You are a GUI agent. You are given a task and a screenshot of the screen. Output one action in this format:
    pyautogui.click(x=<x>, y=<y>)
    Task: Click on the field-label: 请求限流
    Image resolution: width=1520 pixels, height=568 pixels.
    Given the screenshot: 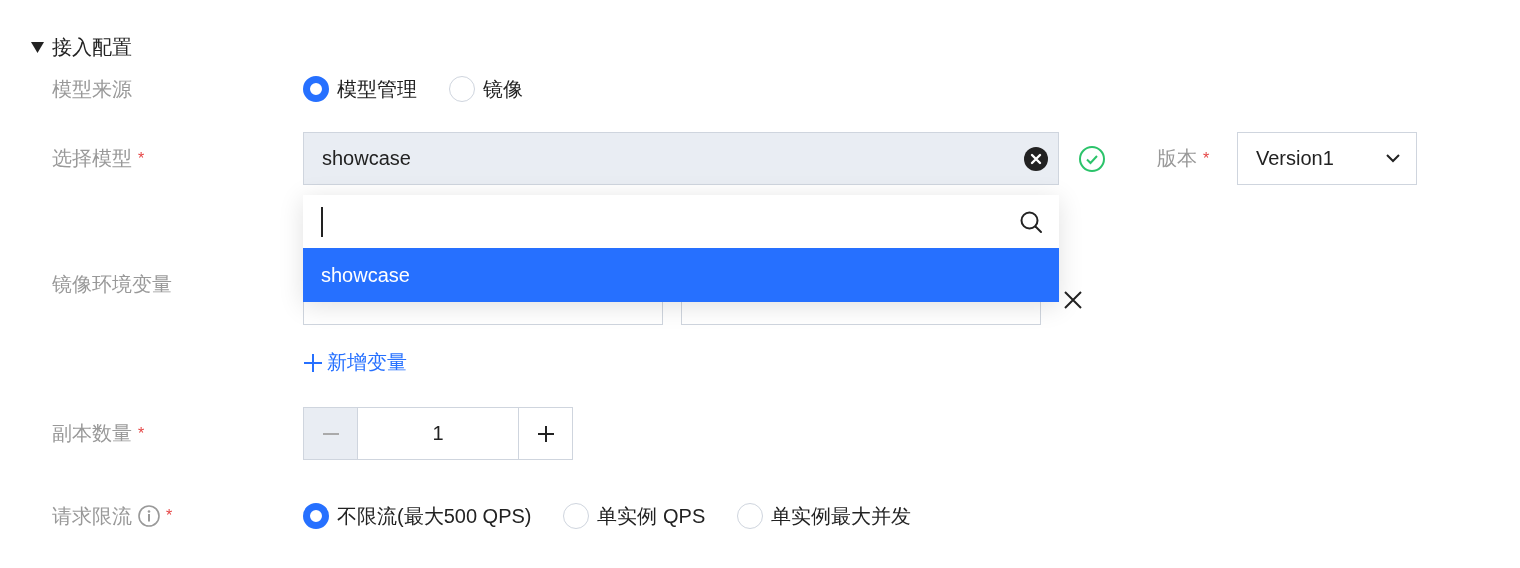 What is the action you would take?
    pyautogui.click(x=92, y=516)
    